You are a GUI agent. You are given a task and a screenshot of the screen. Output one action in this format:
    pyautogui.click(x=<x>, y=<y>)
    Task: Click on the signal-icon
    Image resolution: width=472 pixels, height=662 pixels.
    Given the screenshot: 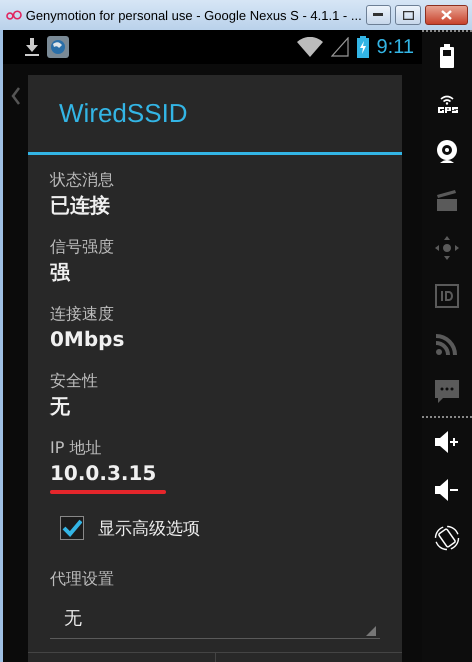 What is the action you would take?
    pyautogui.click(x=339, y=47)
    